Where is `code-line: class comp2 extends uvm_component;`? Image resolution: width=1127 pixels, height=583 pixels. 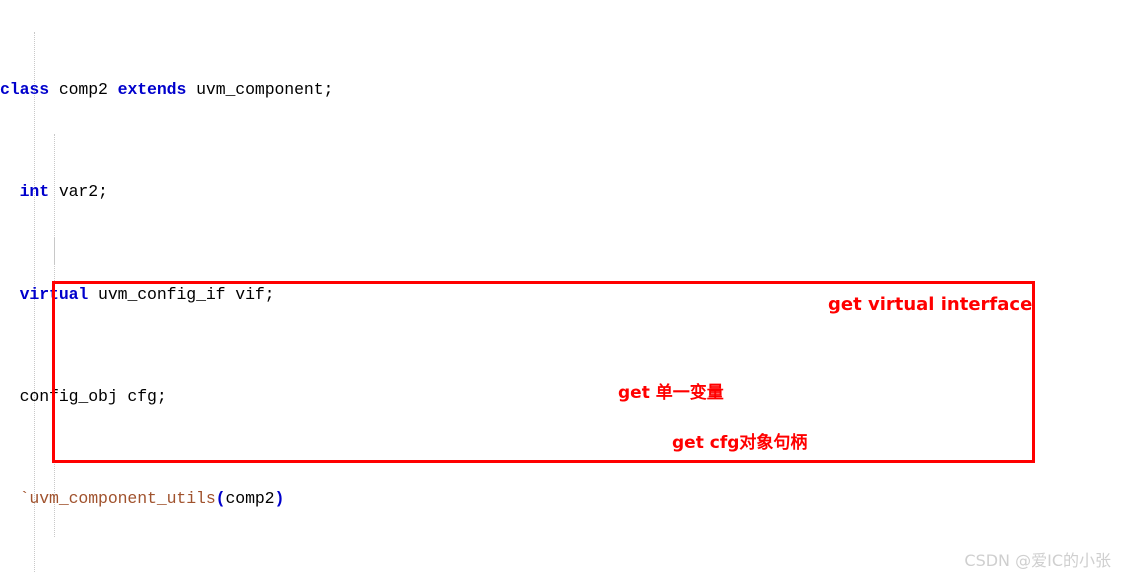
code-line: class comp2 extends uvm_component; is located at coordinates (167, 89).